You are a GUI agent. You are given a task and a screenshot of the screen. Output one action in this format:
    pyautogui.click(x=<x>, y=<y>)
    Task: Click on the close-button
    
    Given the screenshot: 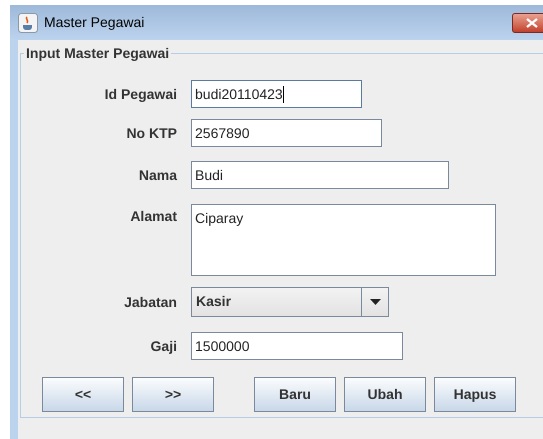 What is the action you would take?
    pyautogui.click(x=527, y=22)
    